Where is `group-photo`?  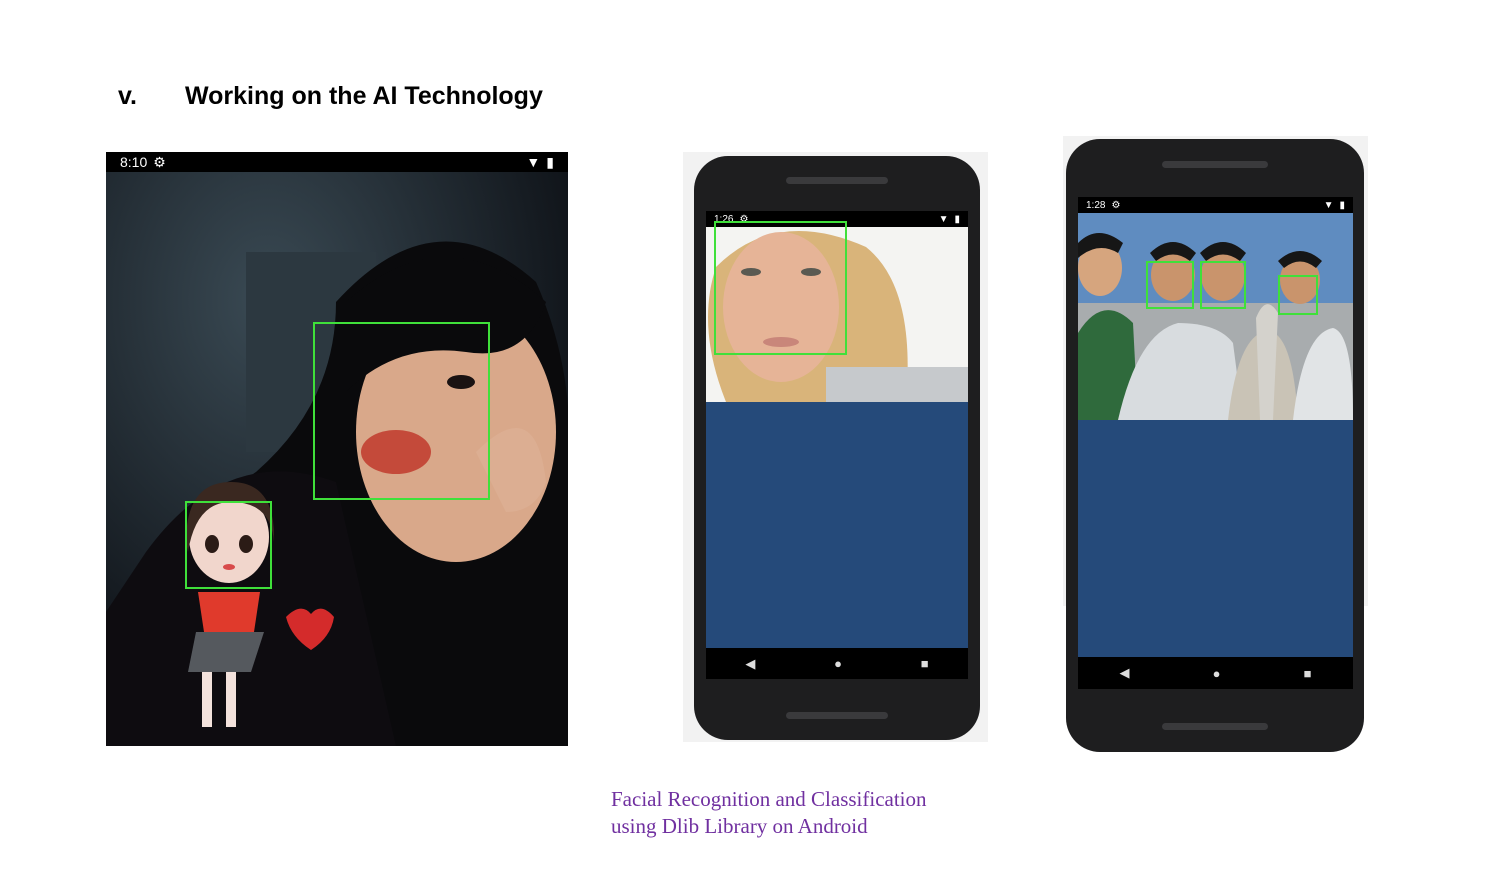
group-photo is located at coordinates (1215, 316).